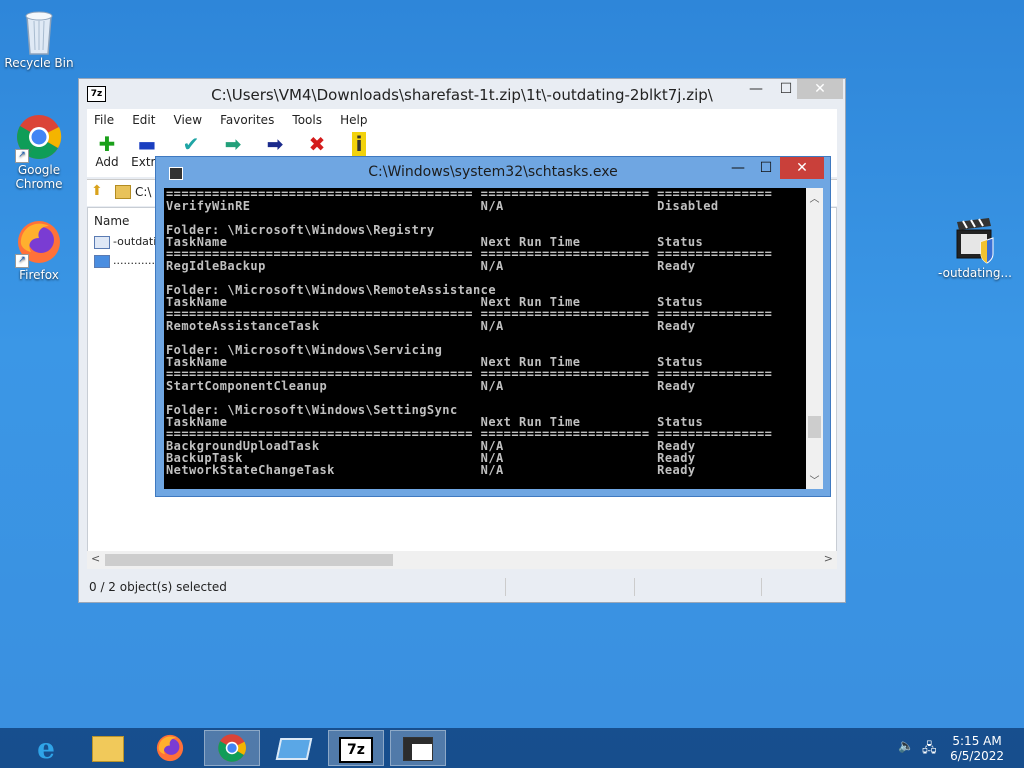 The image size is (1024, 768). I want to click on recycle-bin-icon, so click(39, 30).